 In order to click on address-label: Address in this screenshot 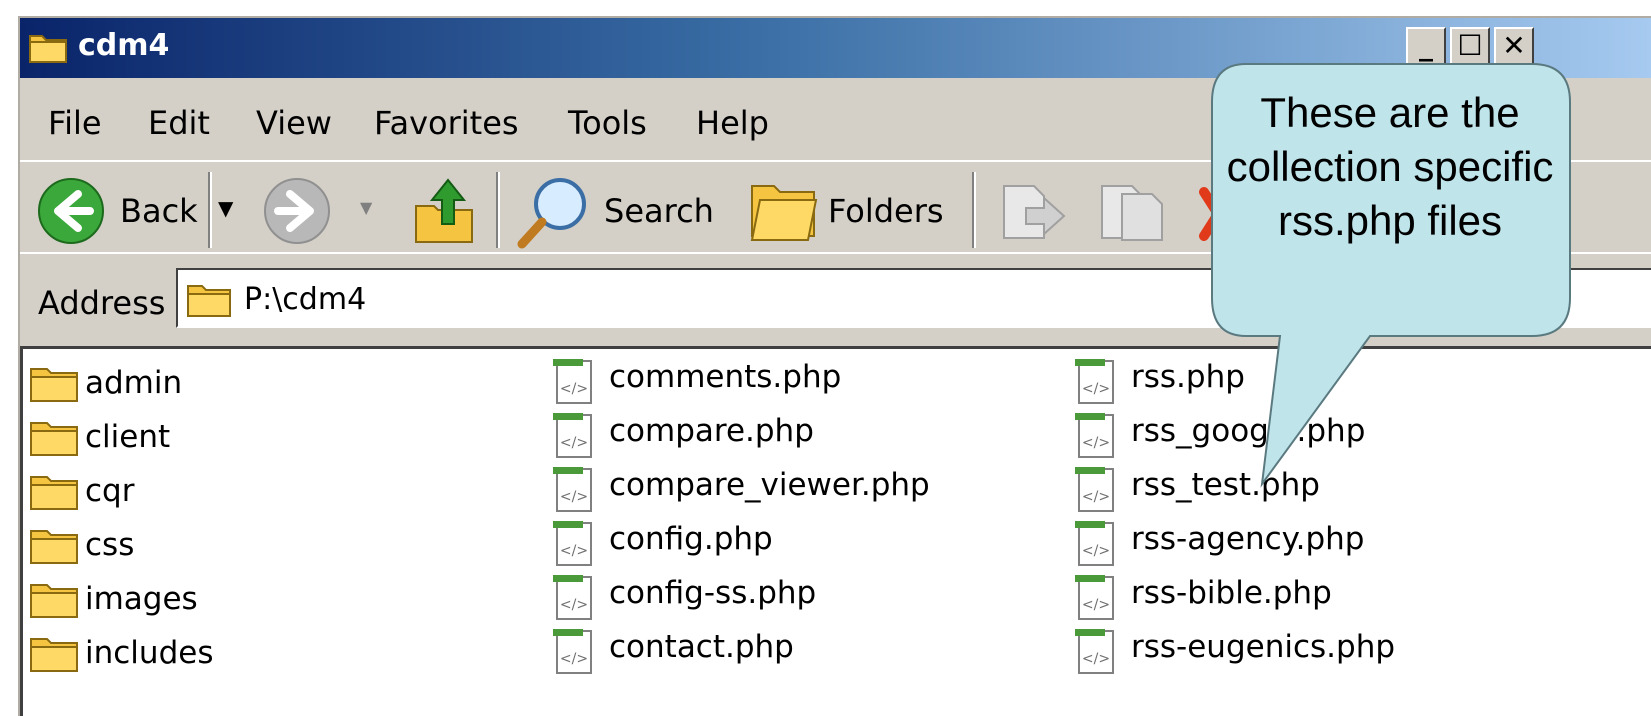, I will do `click(102, 303)`.